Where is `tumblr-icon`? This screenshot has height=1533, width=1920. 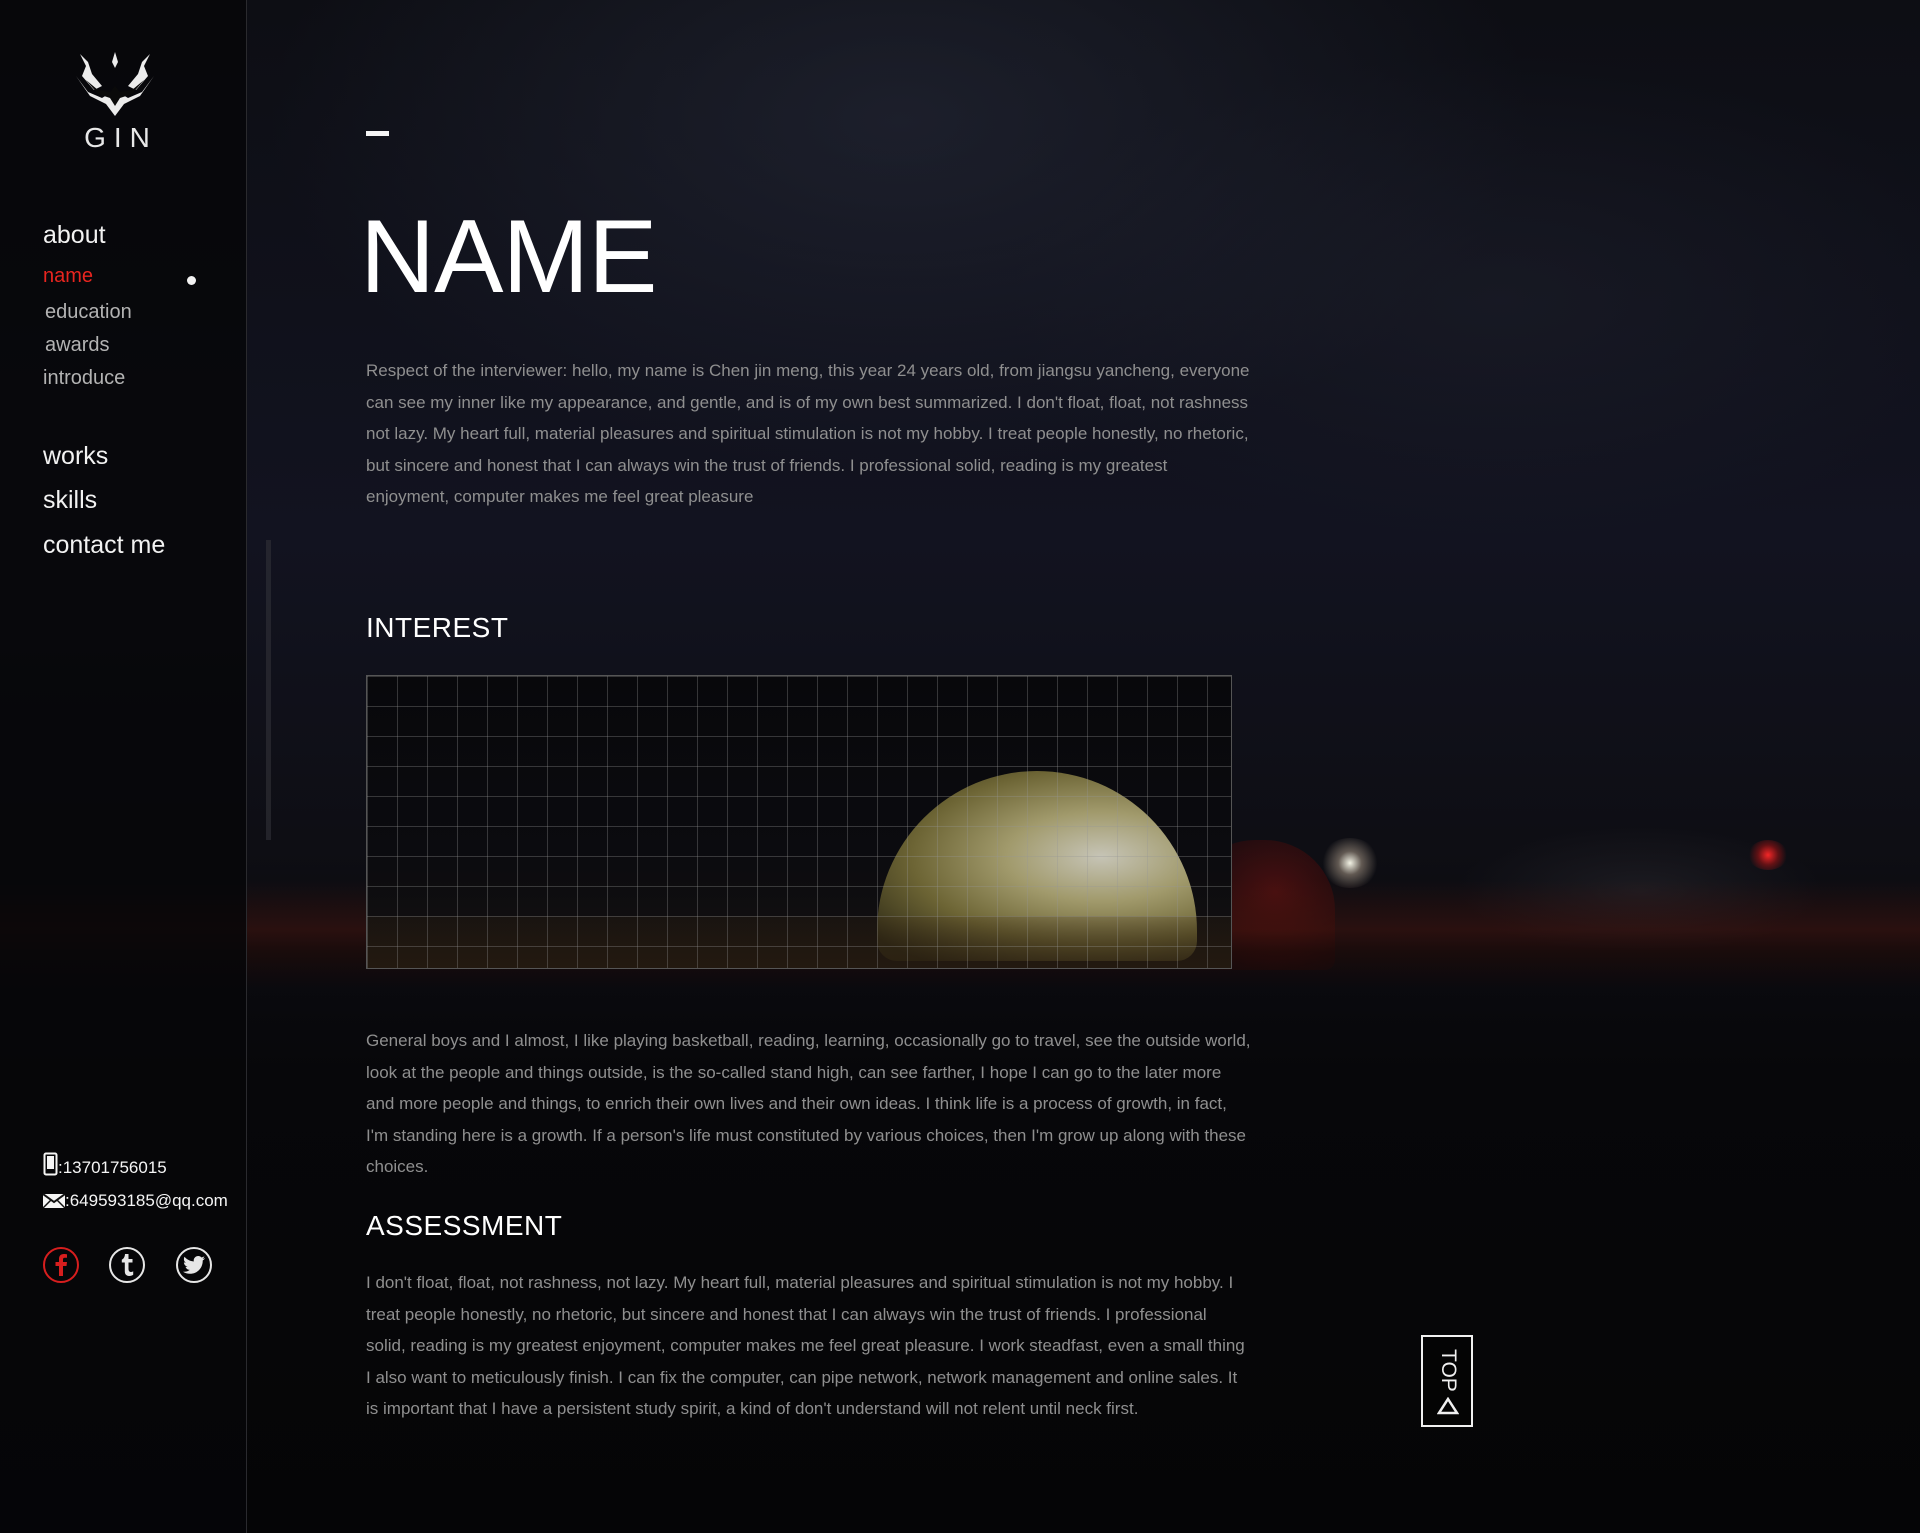
tumblr-icon is located at coordinates (127, 1265).